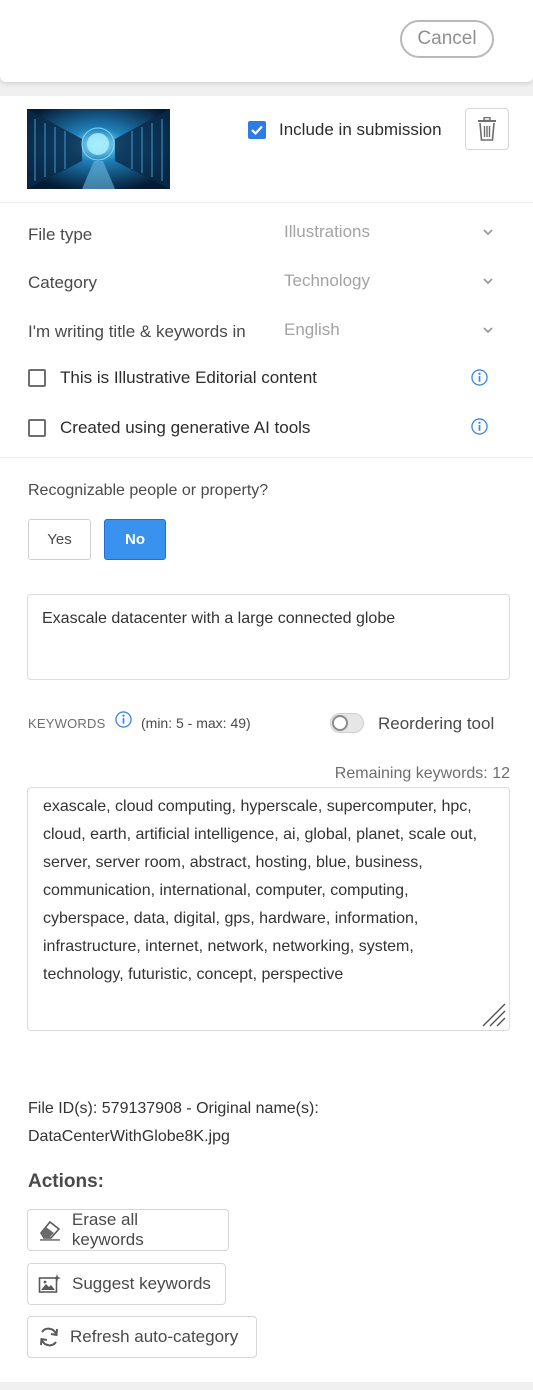 This screenshot has width=533, height=1390. Describe the element at coordinates (107, 1229) in the screenshot. I see `erase-keywords-label: Erase all keywords` at that location.